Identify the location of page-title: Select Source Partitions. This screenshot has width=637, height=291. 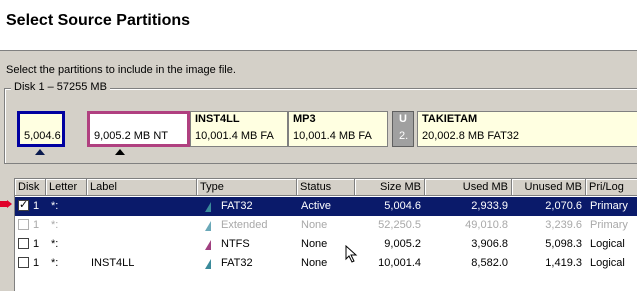
(98, 20).